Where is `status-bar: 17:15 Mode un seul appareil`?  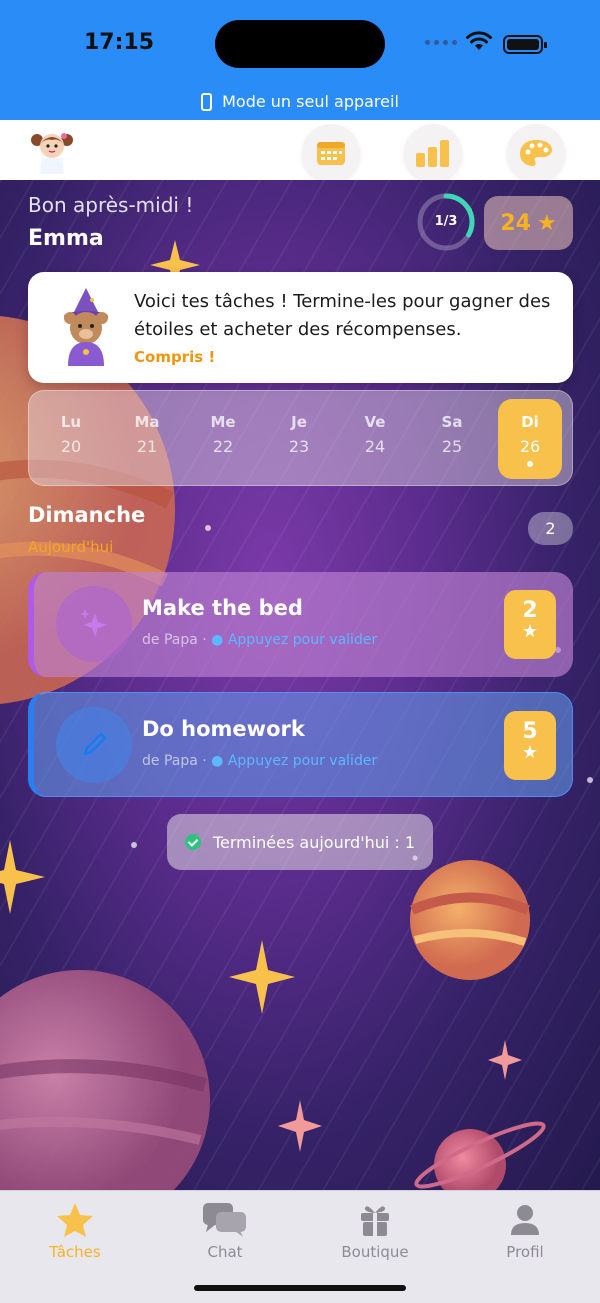
status-bar: 17:15 Mode un seul appareil is located at coordinates (300, 60).